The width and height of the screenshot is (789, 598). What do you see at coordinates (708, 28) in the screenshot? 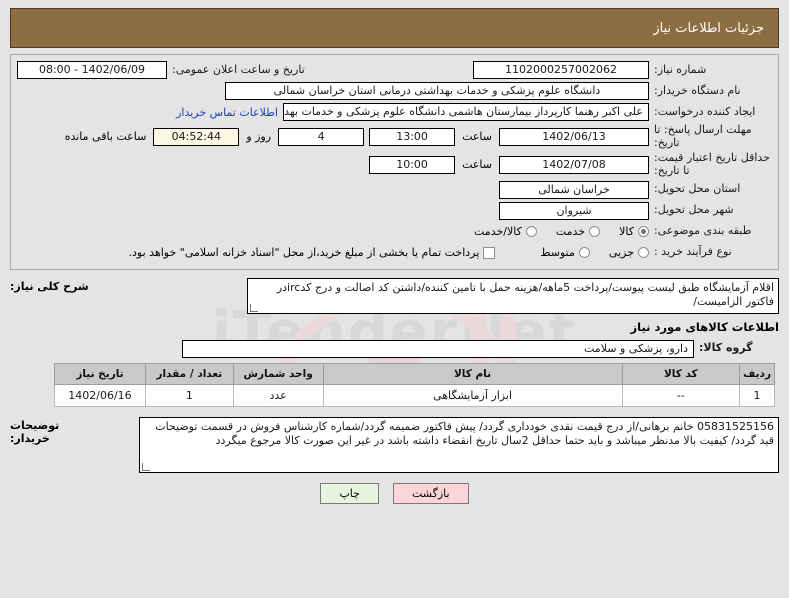
I see `page-title: جزئیات اطلاعات نیاز` at bounding box center [708, 28].